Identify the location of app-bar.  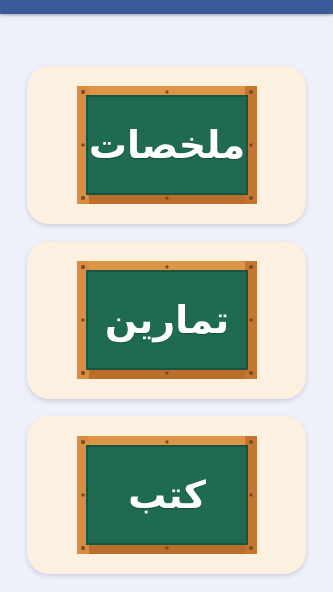
(166, 7).